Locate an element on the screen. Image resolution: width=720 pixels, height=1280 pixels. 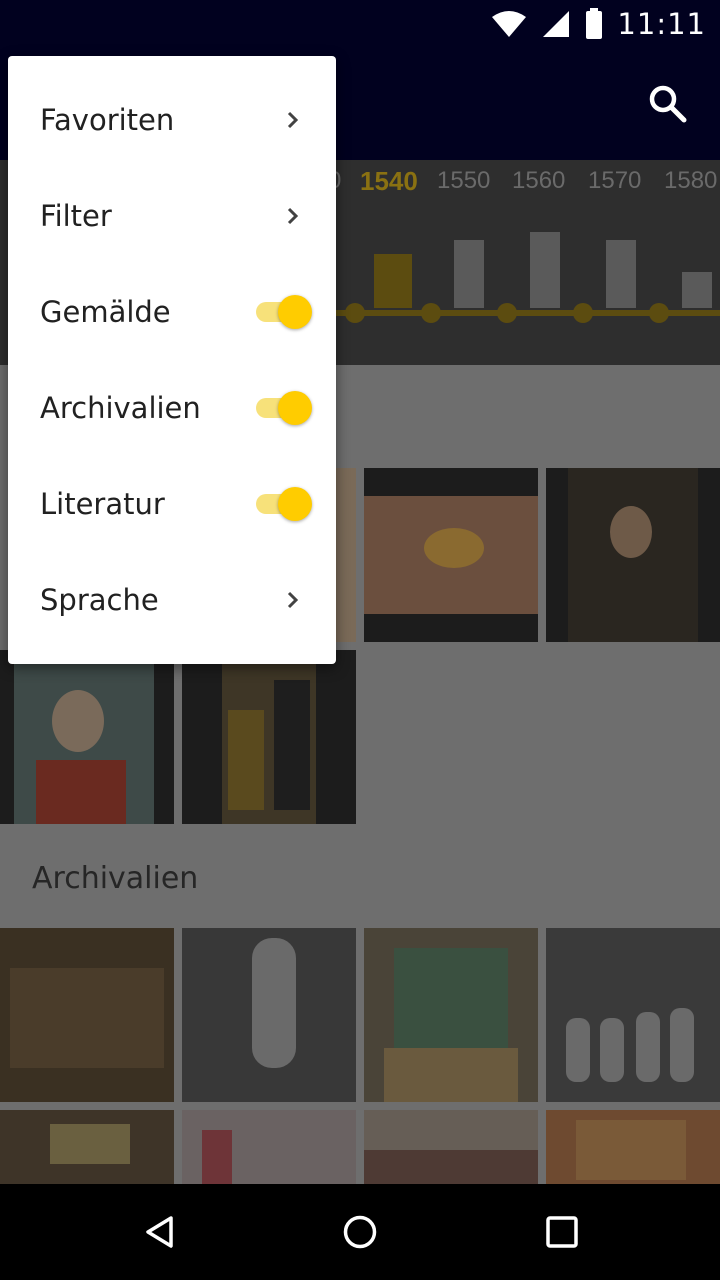
year-label-1570: 1570 is located at coordinates (614, 180).